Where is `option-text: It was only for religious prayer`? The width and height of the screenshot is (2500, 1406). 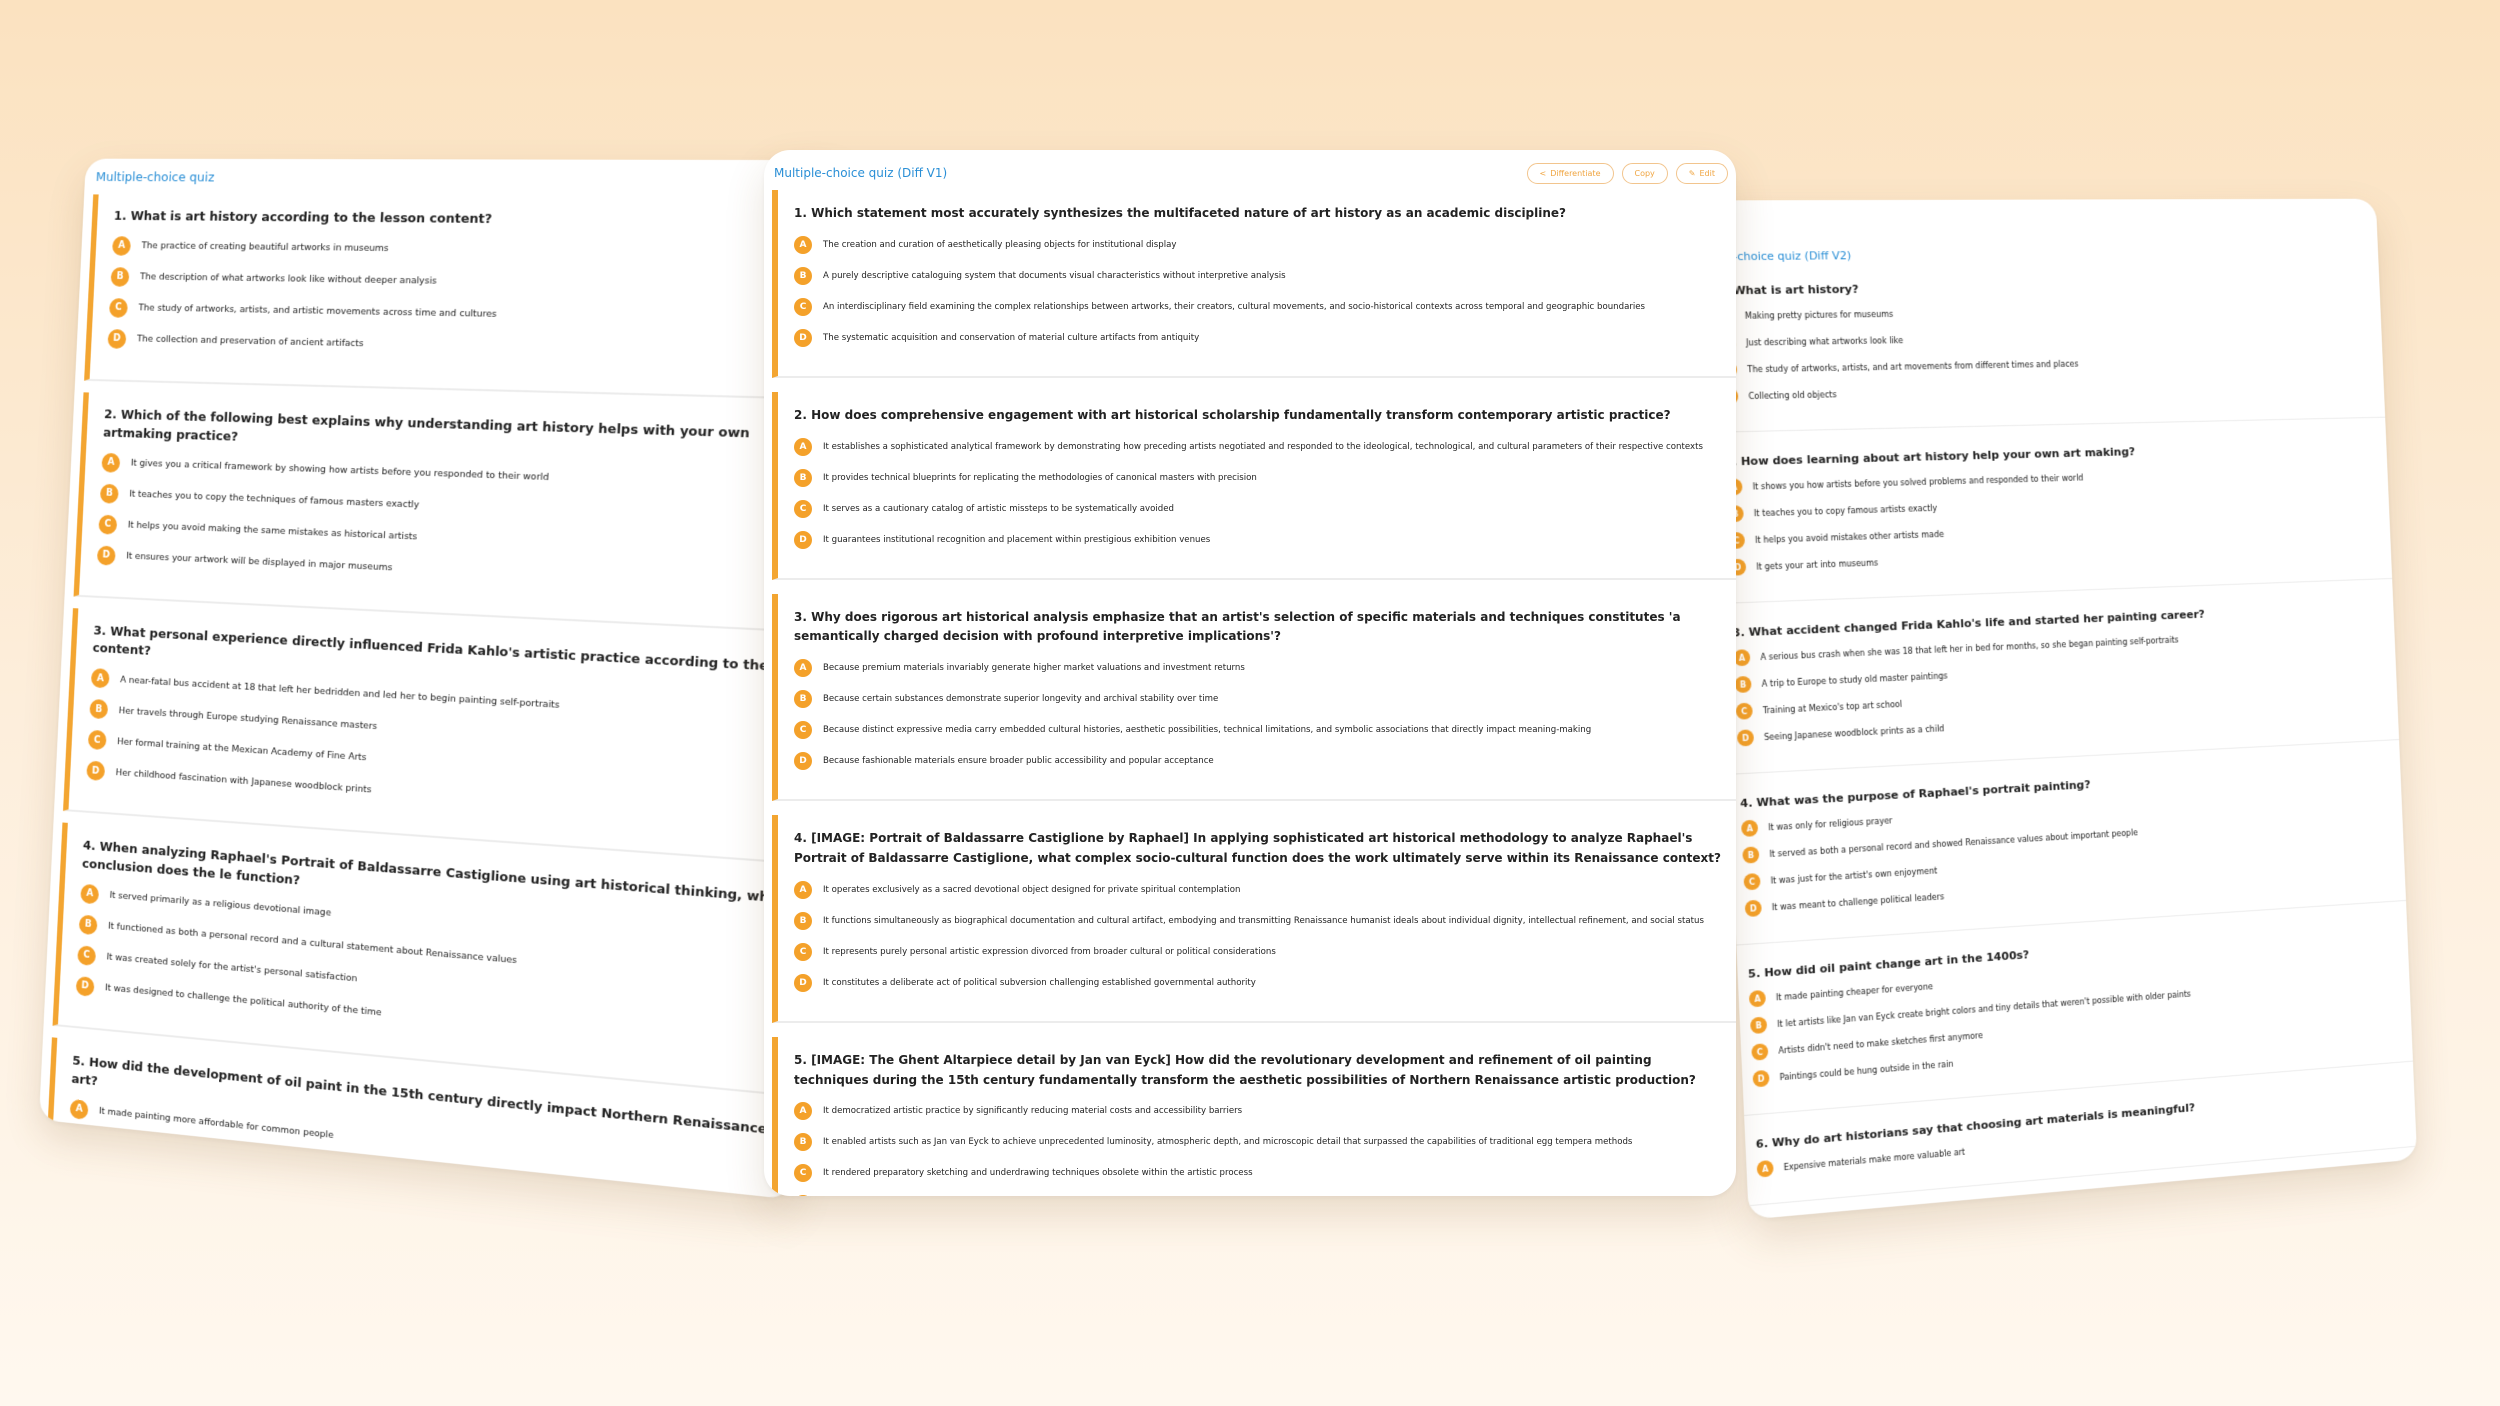
option-text: It was only for religious prayer is located at coordinates (1830, 824).